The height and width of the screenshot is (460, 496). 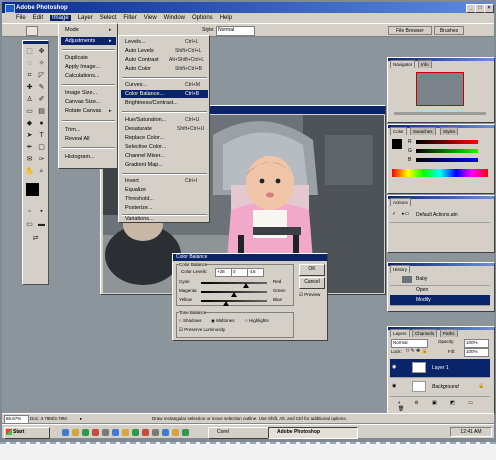 What do you see at coordinates (250, 257) in the screenshot?
I see `dialog-title: Color Balance` at bounding box center [250, 257].